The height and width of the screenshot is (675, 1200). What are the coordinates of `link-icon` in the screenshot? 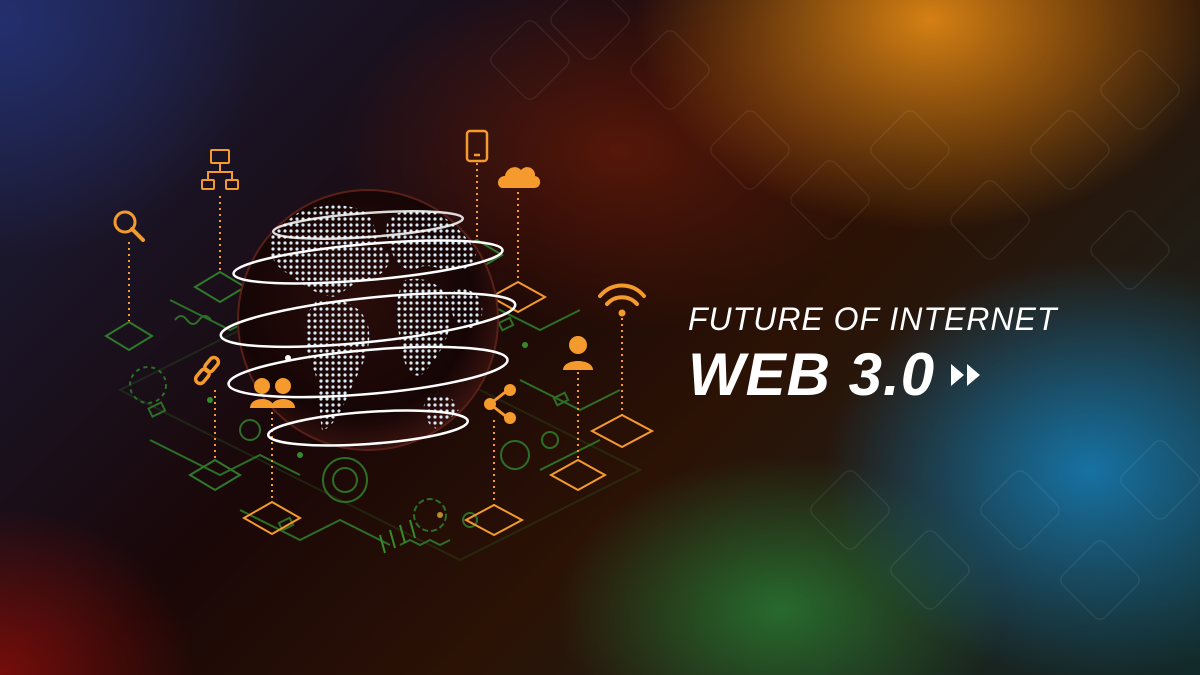 It's located at (207, 370).